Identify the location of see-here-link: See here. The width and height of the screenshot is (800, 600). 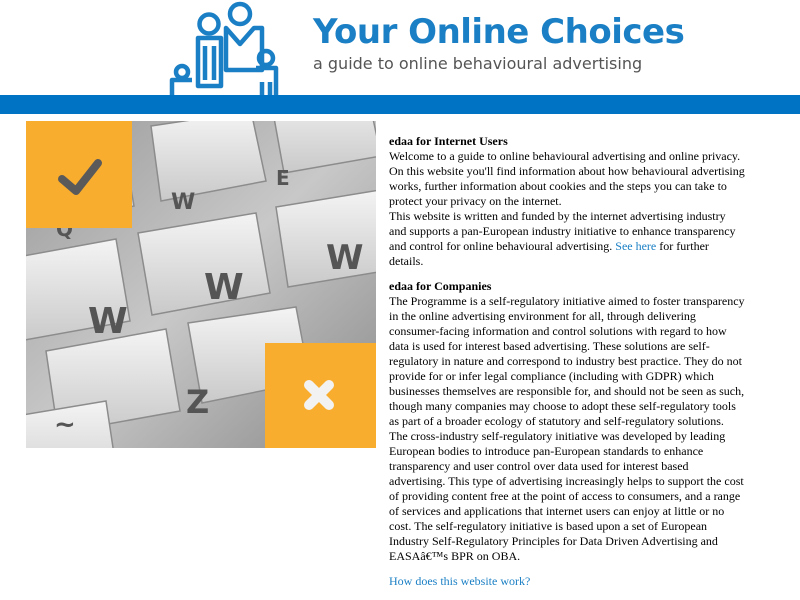
(635, 246).